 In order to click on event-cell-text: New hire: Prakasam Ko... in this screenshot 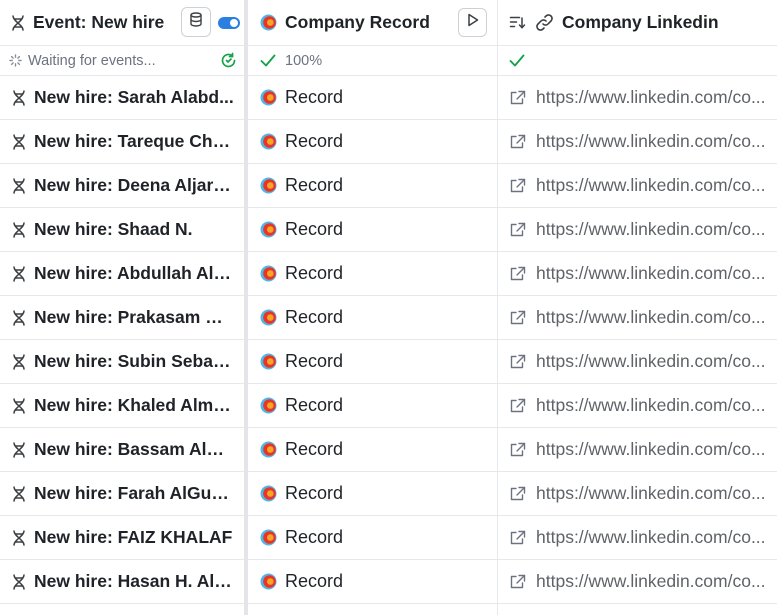, I will do `click(134, 317)`.